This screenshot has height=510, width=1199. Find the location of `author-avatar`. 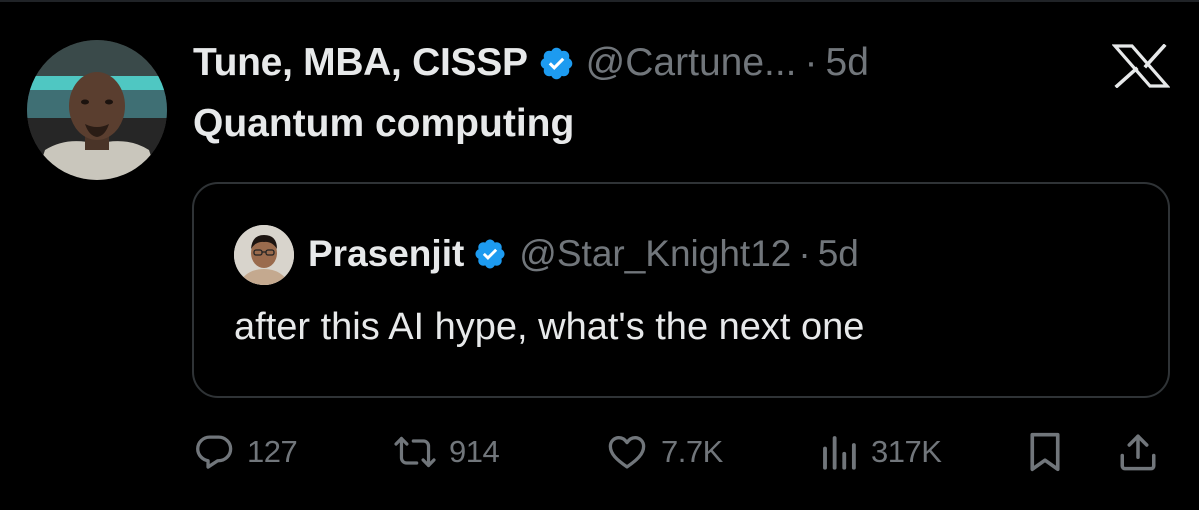

author-avatar is located at coordinates (97, 110).